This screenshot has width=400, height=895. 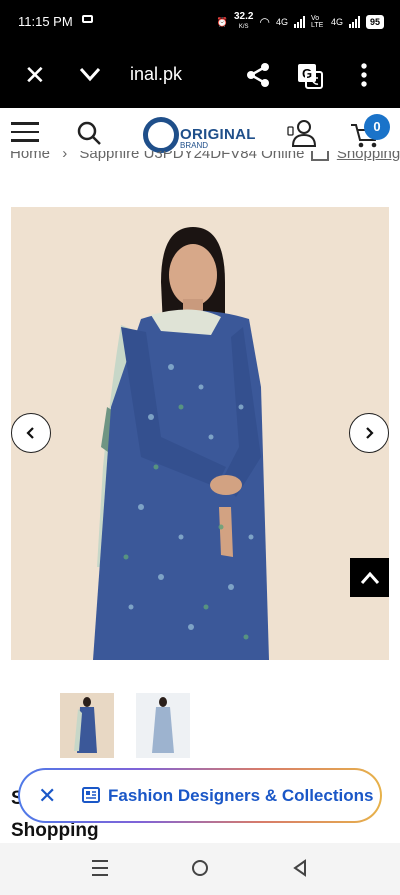 What do you see at coordinates (317, 22) in the screenshot?
I see `network-label-2: Vo LTE` at bounding box center [317, 22].